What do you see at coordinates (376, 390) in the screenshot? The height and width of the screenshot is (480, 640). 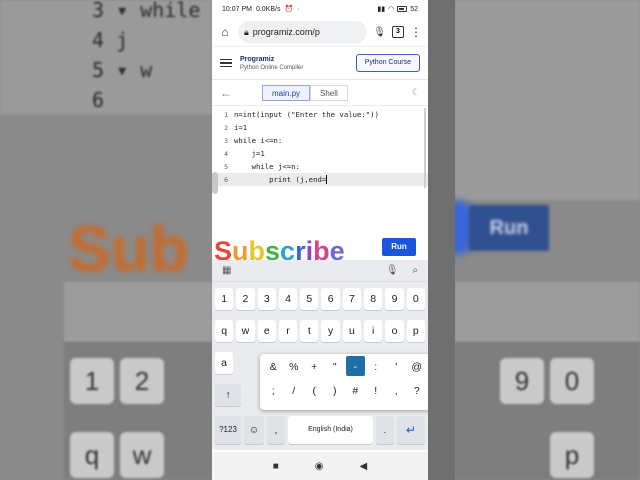 I see `symbol-key-popup_row2-5: !` at bounding box center [376, 390].